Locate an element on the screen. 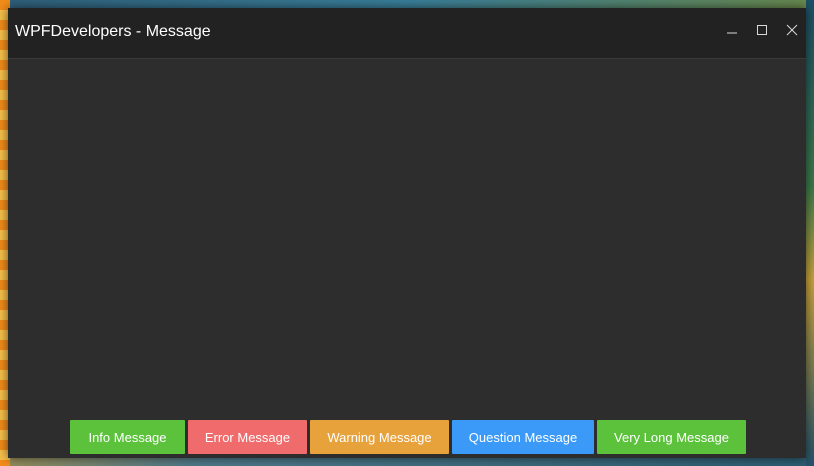 The width and height of the screenshot is (814, 466). error-message-button: Error Message is located at coordinates (247, 437).